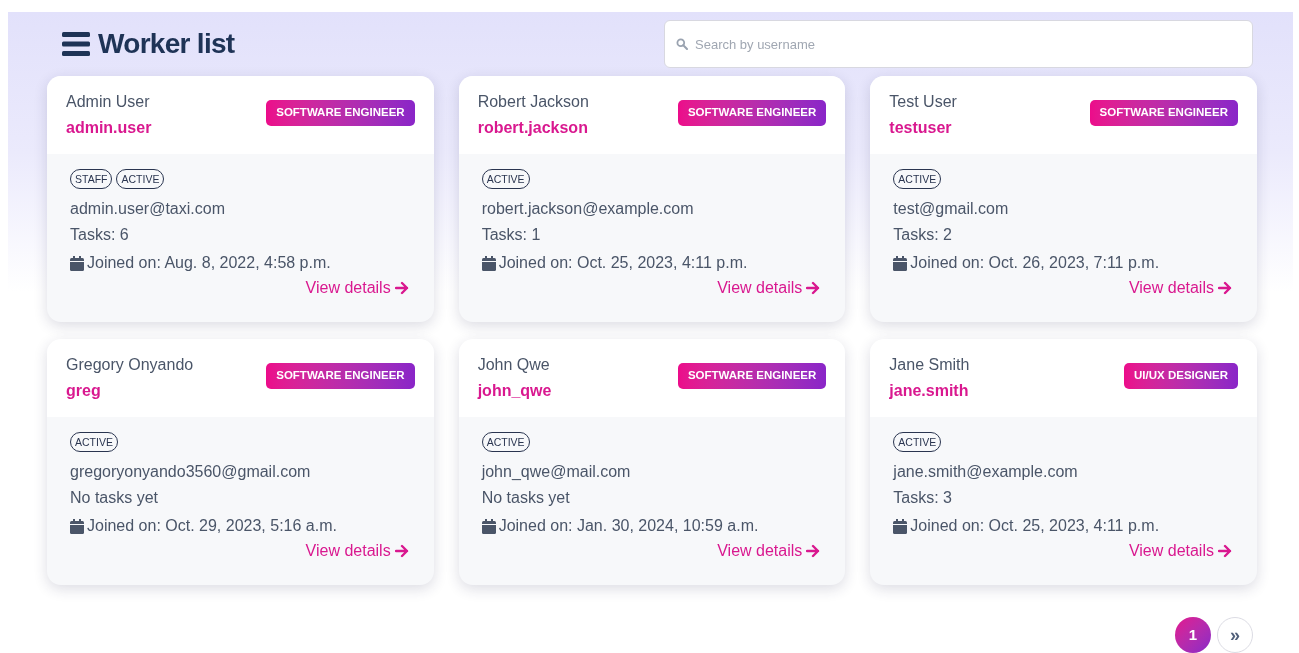  Describe the element at coordinates (100, 235) in the screenshot. I see `task-count: Tasks: 6` at that location.